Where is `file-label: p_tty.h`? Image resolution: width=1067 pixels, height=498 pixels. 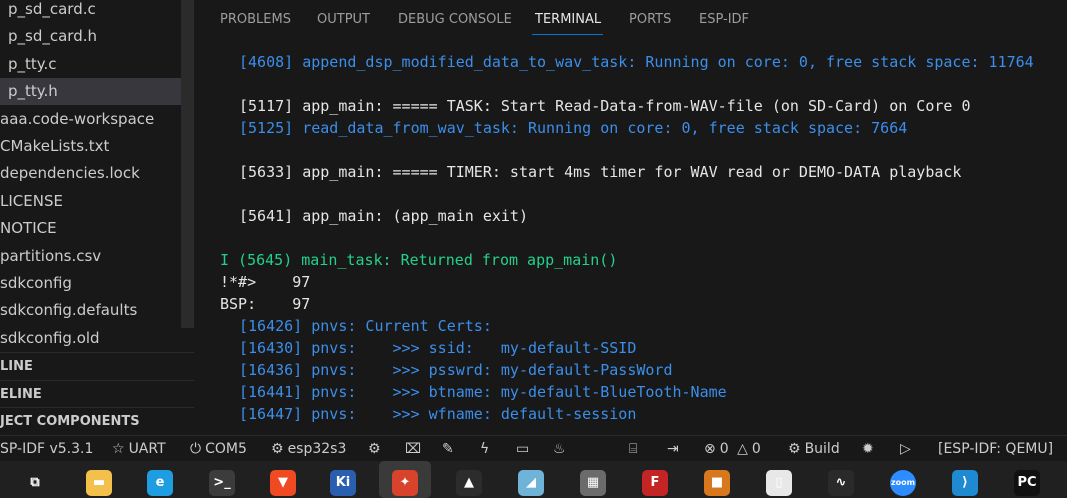
file-label: p_tty.h is located at coordinates (33, 91).